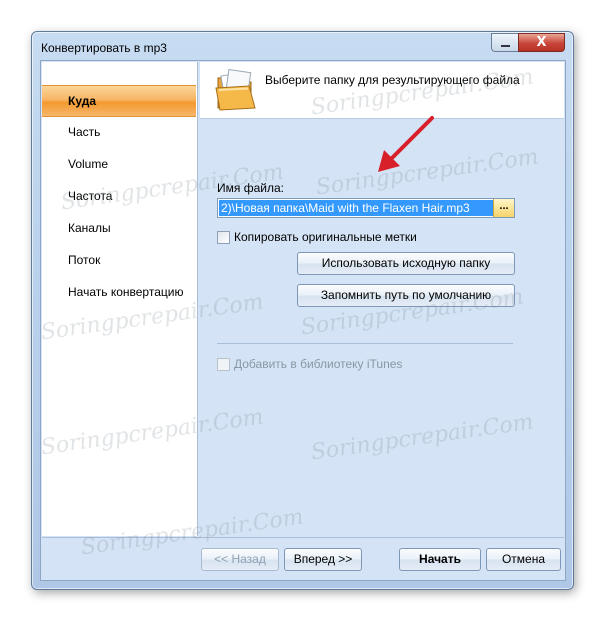  What do you see at coordinates (250, 188) in the screenshot?
I see `file-name-label: Имя файла:` at bounding box center [250, 188].